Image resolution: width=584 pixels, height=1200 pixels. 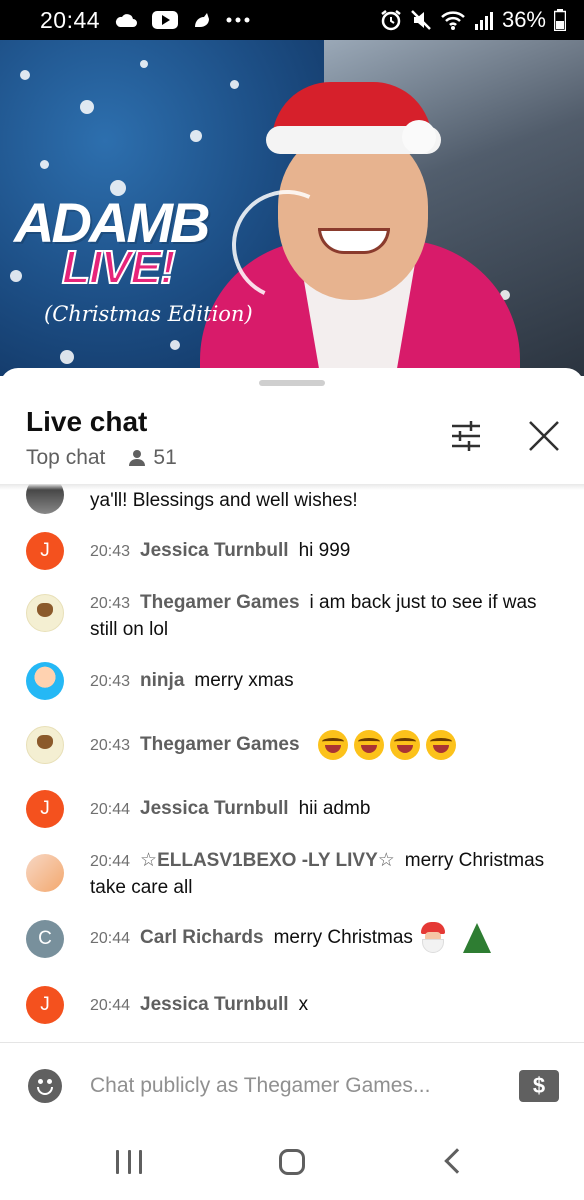 I want to click on alarm-icon, so click(x=391, y=20).